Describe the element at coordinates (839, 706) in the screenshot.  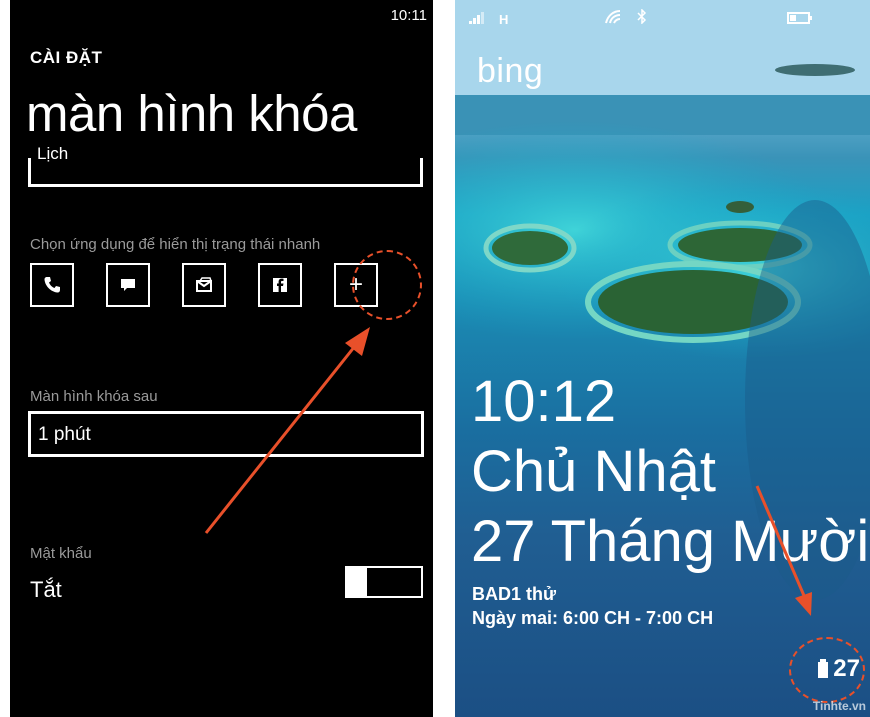
I see `watermark: Tinhte.vn` at that location.